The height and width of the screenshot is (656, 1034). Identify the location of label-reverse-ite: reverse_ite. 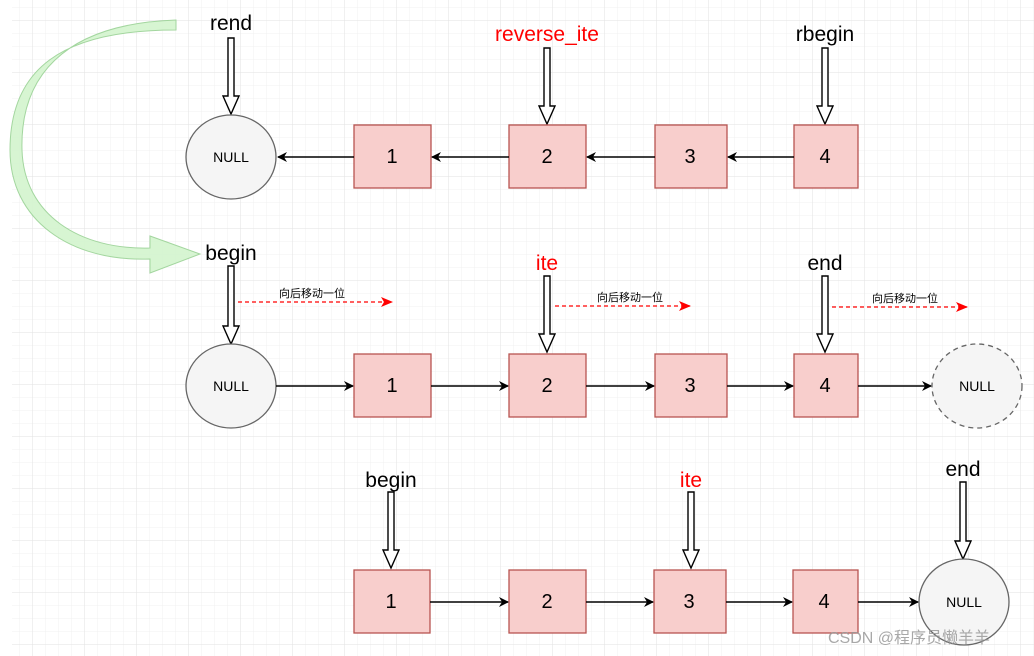
(547, 34).